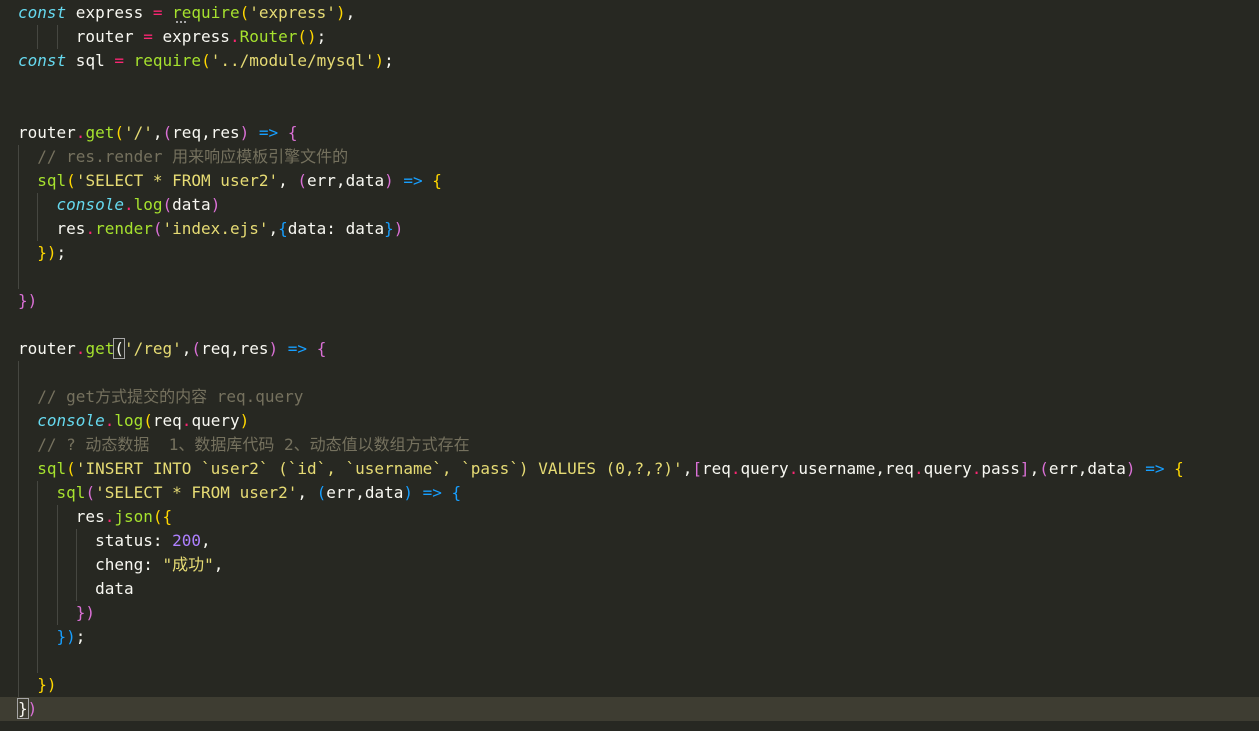 The width and height of the screenshot is (1259, 731). What do you see at coordinates (629, 157) in the screenshot?
I see `code-line: // res.render 用来响应模板引擎文件的` at bounding box center [629, 157].